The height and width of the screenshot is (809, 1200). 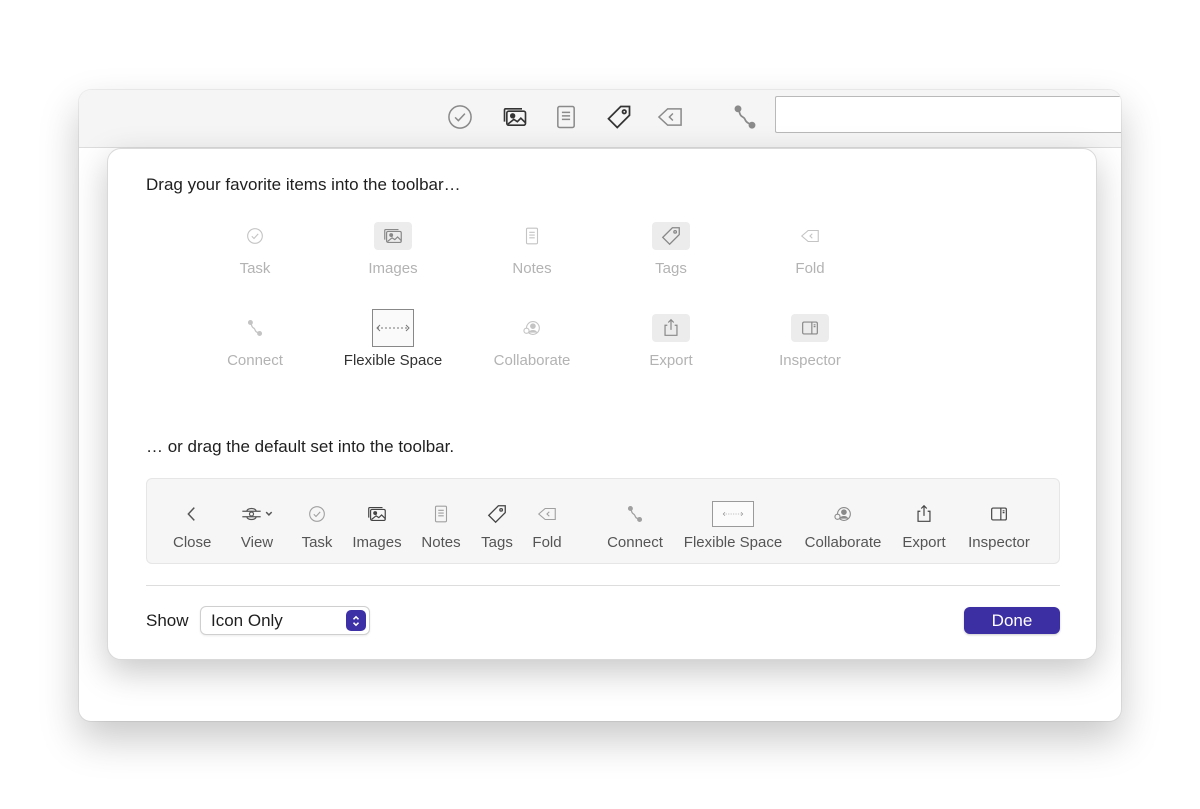 What do you see at coordinates (257, 514) in the screenshot?
I see `view-icon` at bounding box center [257, 514].